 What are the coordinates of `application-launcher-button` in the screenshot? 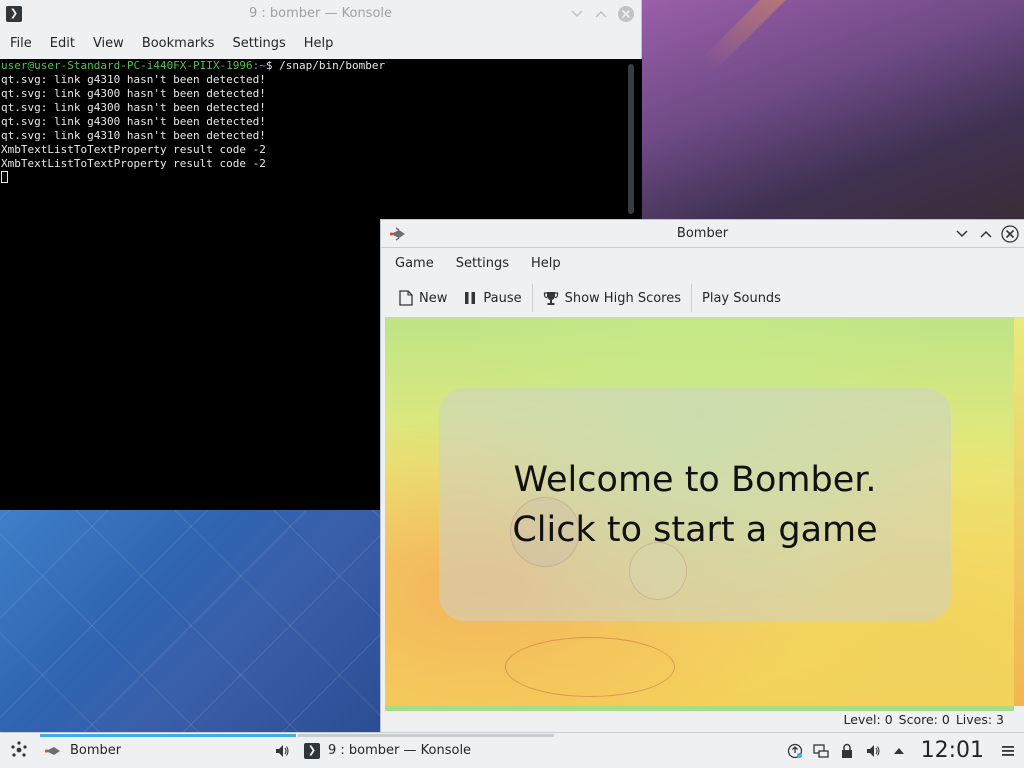 It's located at (19, 750).